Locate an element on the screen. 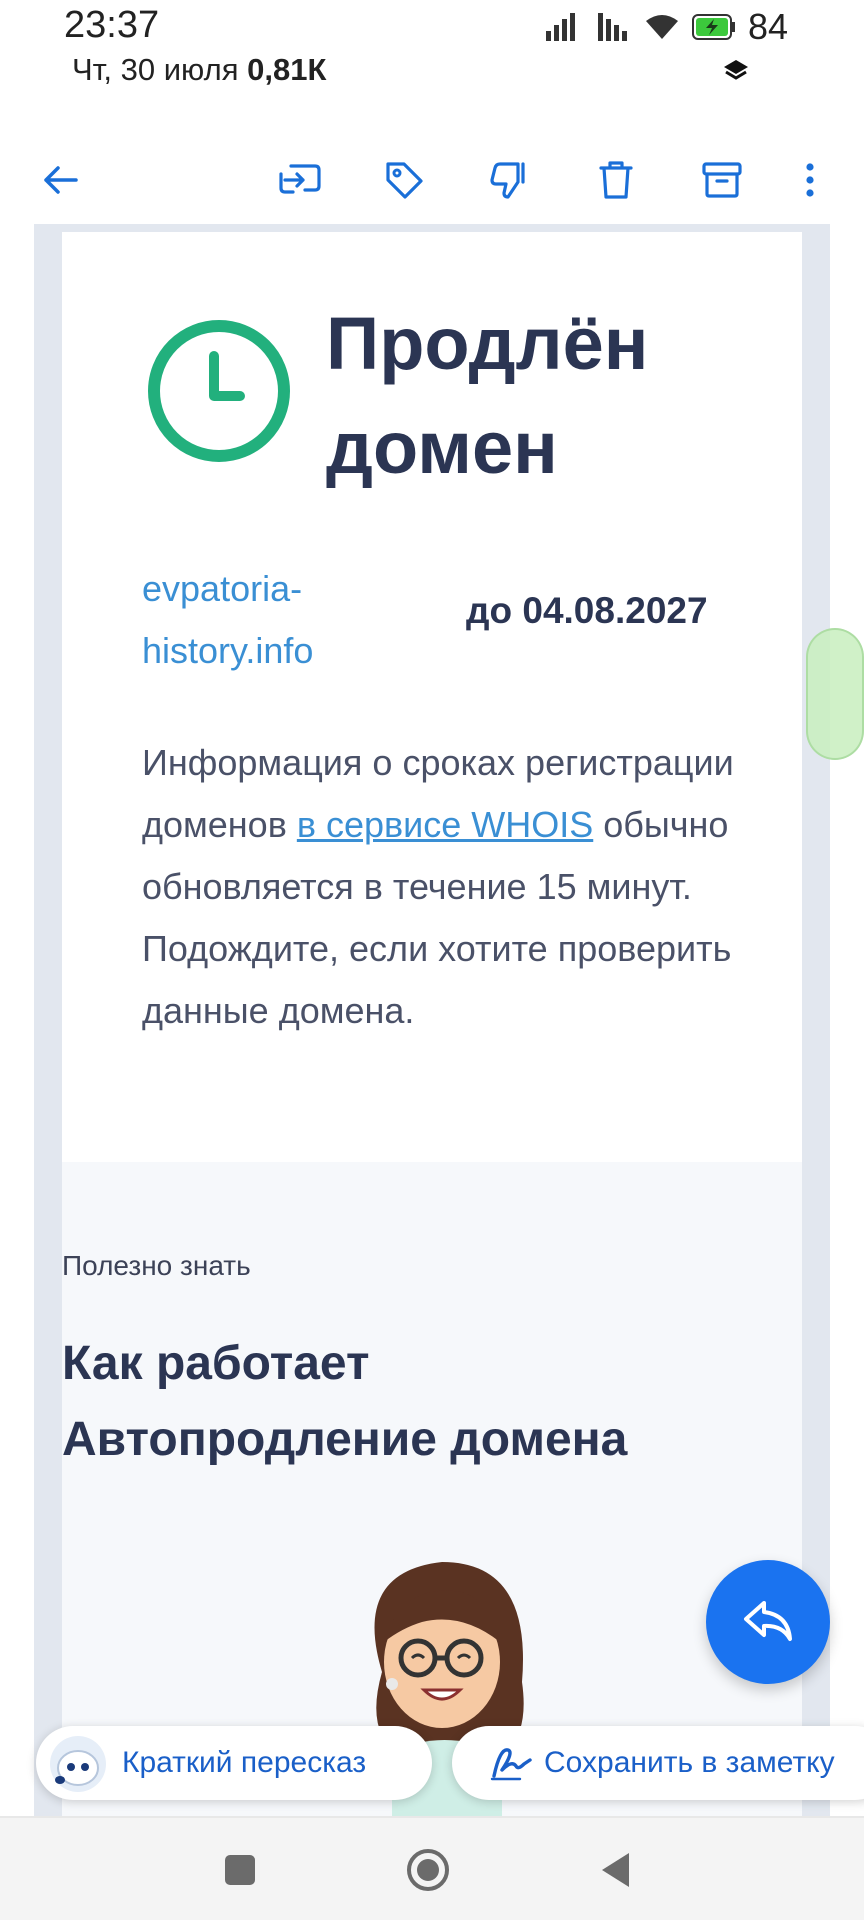 The height and width of the screenshot is (1920, 864). more-button is located at coordinates (810, 180).